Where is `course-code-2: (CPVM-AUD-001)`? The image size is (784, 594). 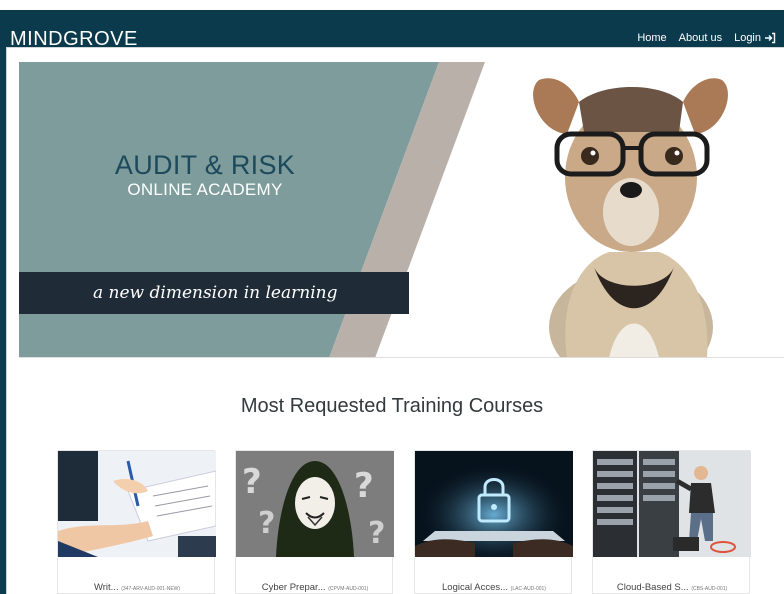 course-code-2: (CPVM-AUD-001) is located at coordinates (348, 589).